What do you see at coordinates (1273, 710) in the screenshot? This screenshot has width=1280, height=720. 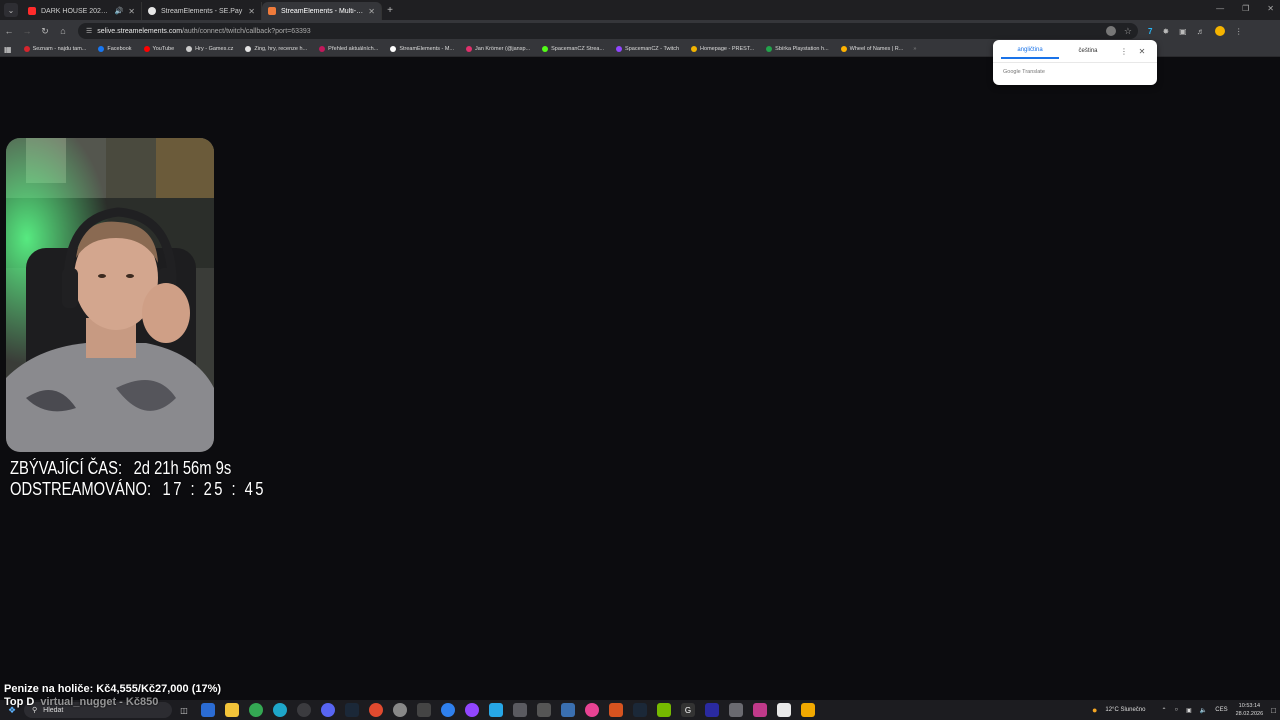 I see `notifications-icon: □` at bounding box center [1273, 710].